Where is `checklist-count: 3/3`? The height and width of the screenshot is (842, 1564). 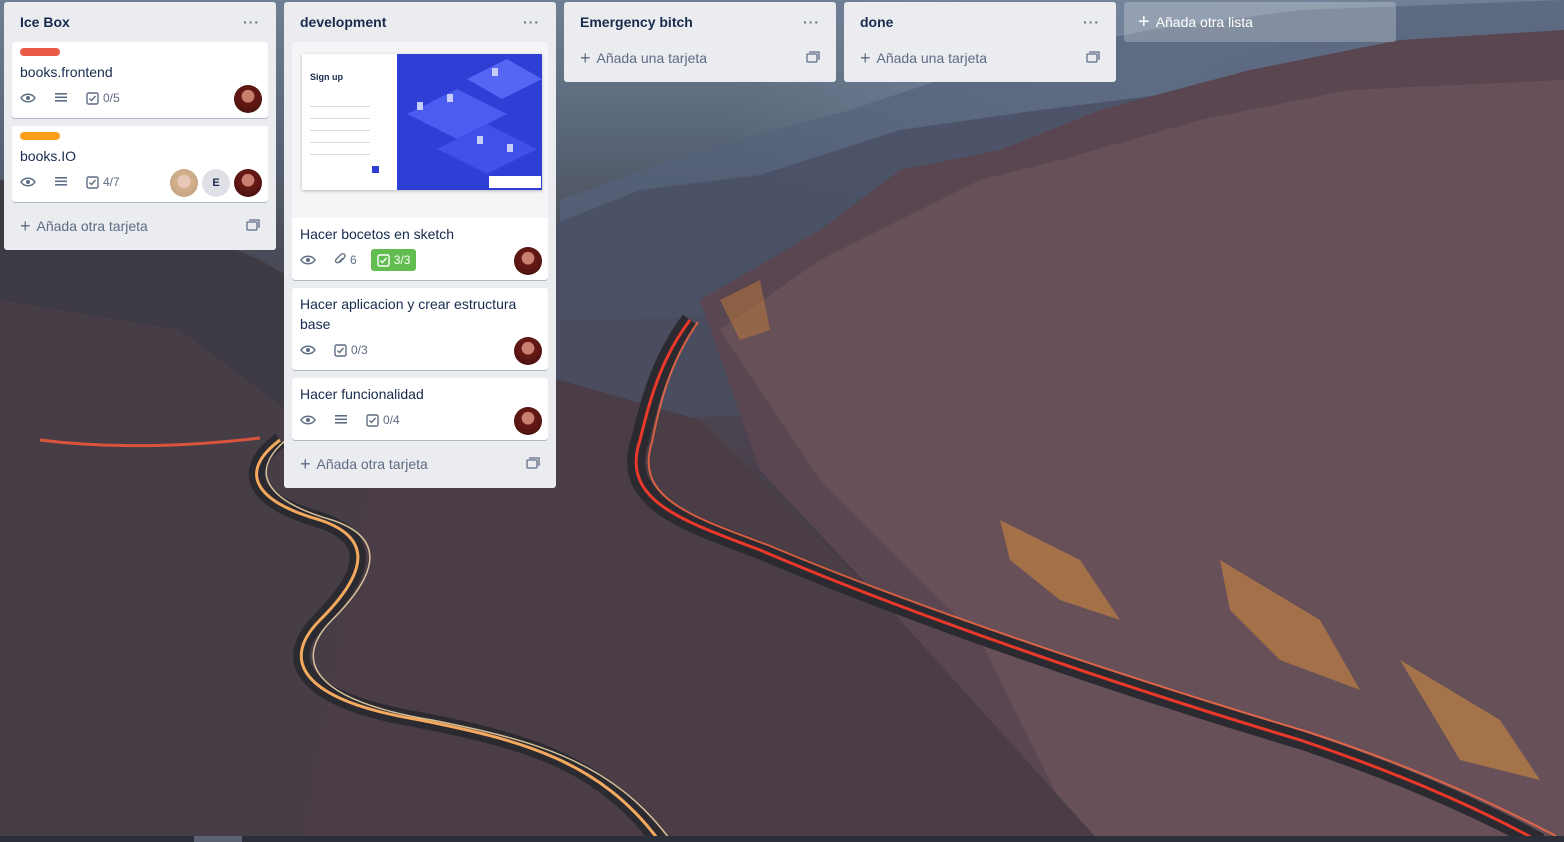
checklist-count: 3/3 is located at coordinates (402, 260).